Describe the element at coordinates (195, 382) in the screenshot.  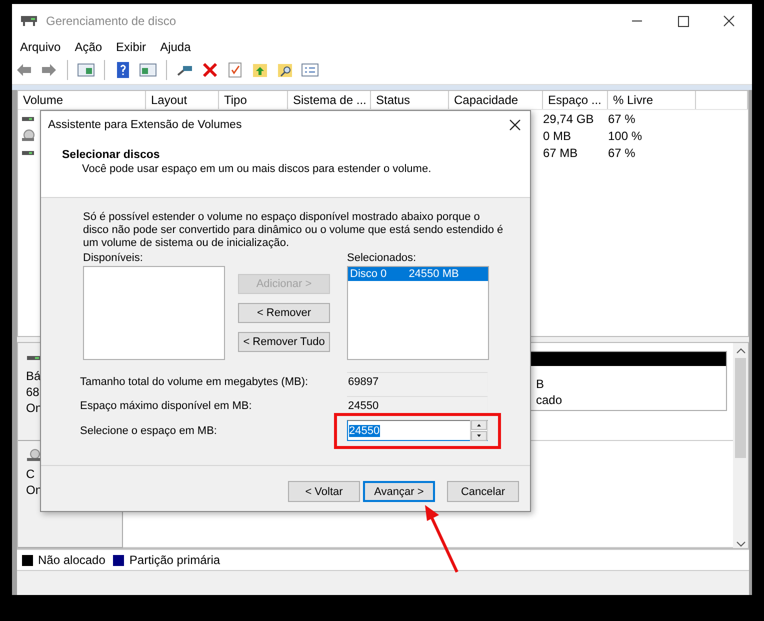
I see `field-label: Tamanho total do volume em megabytes (MB):` at that location.